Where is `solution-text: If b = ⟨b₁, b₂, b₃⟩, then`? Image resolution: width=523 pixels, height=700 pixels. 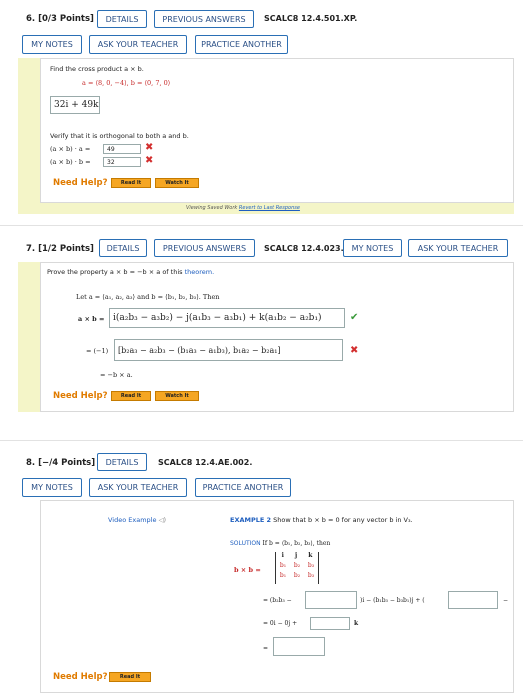 solution-text: If b = ⟨b₁, b₂, b₃⟩, then is located at coordinates (296, 543).